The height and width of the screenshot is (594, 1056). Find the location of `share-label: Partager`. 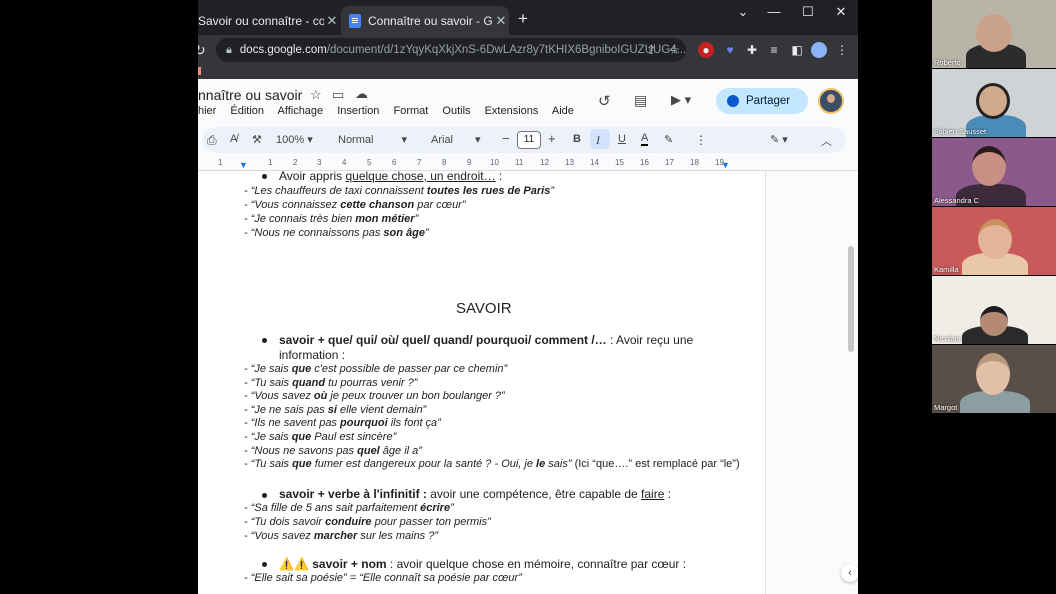

share-label: Partager is located at coordinates (768, 101).